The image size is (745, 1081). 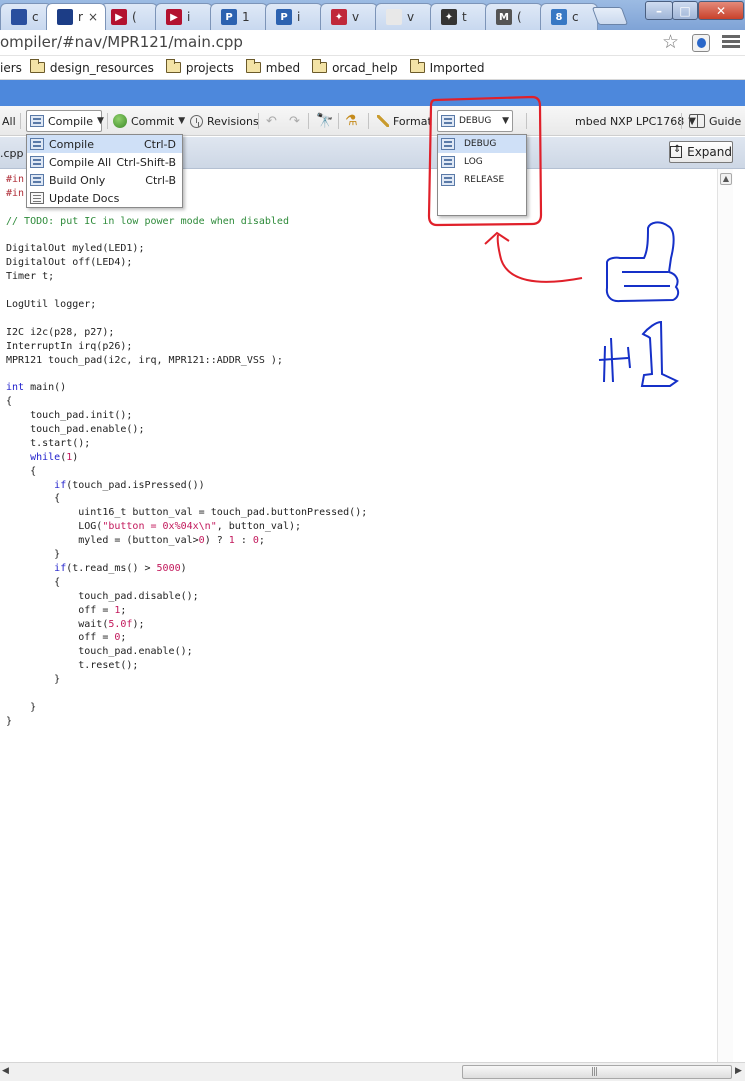 I want to click on bookmark-label: design_resources, so click(x=101, y=67).